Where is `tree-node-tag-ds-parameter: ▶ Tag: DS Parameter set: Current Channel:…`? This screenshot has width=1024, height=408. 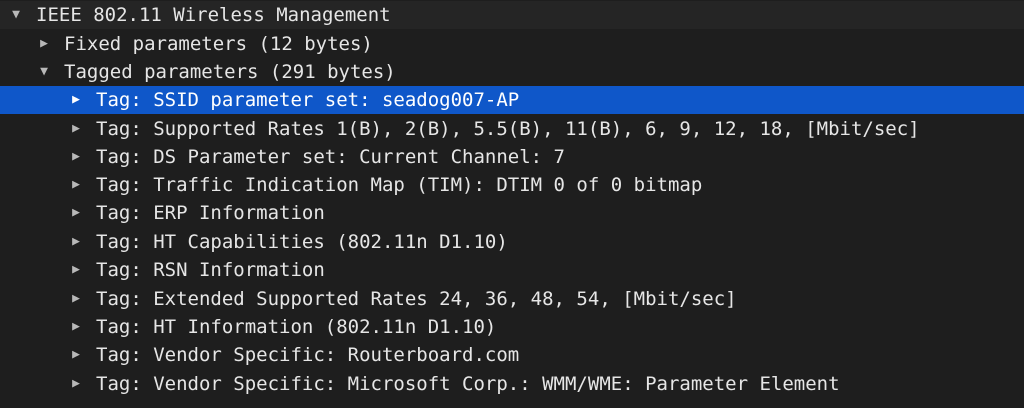
tree-node-tag-ds-parameter: ▶ Tag: DS Parameter set: Current Channel:… is located at coordinates (512, 157).